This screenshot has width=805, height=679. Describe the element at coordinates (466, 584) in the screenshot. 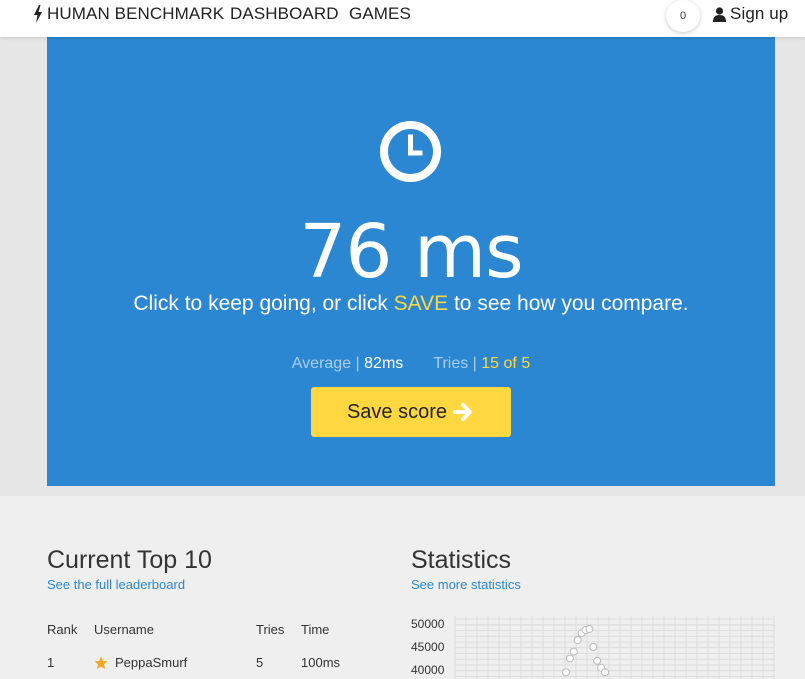

I see `more-statistics-link: See more statistics` at that location.